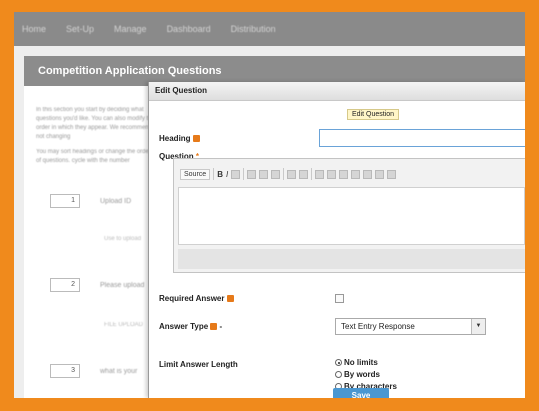 This screenshot has width=539, height=411. I want to click on dialog-title: Edit Question, so click(337, 91).